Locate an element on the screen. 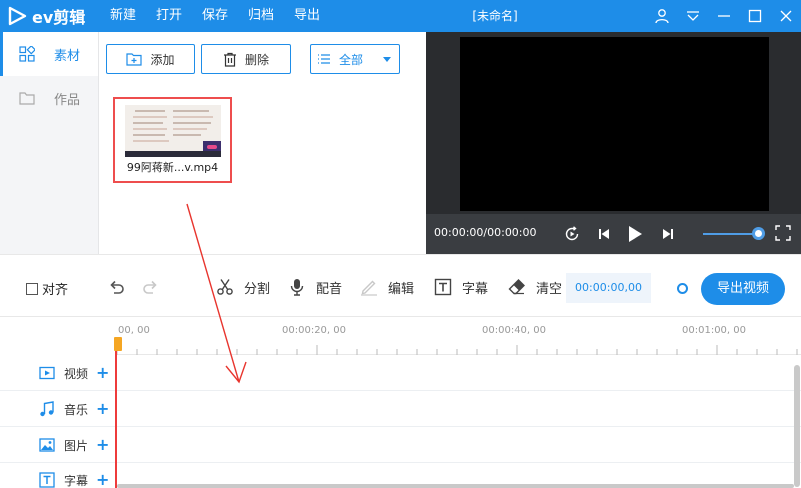 The image size is (801, 488). play-button is located at coordinates (635, 234).